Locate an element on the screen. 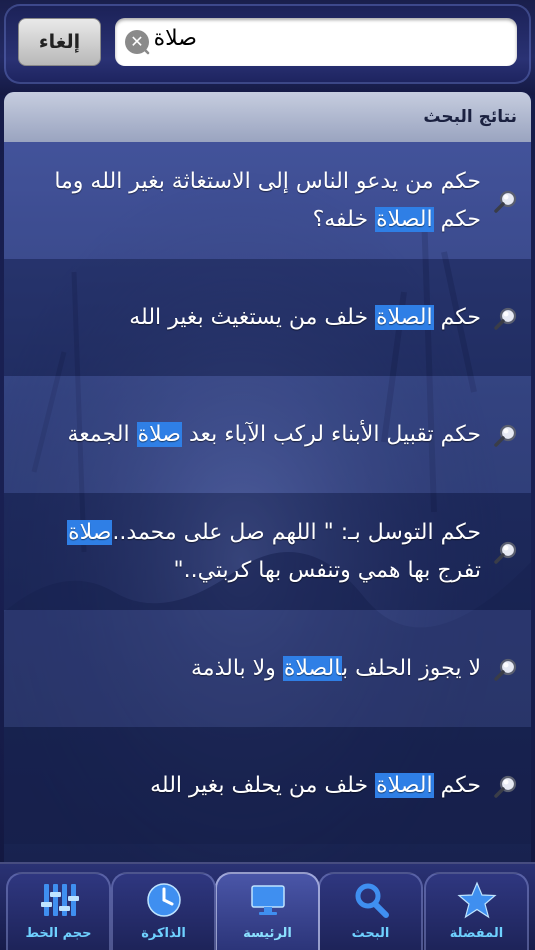  monitor-icon is located at coordinates (267, 900).